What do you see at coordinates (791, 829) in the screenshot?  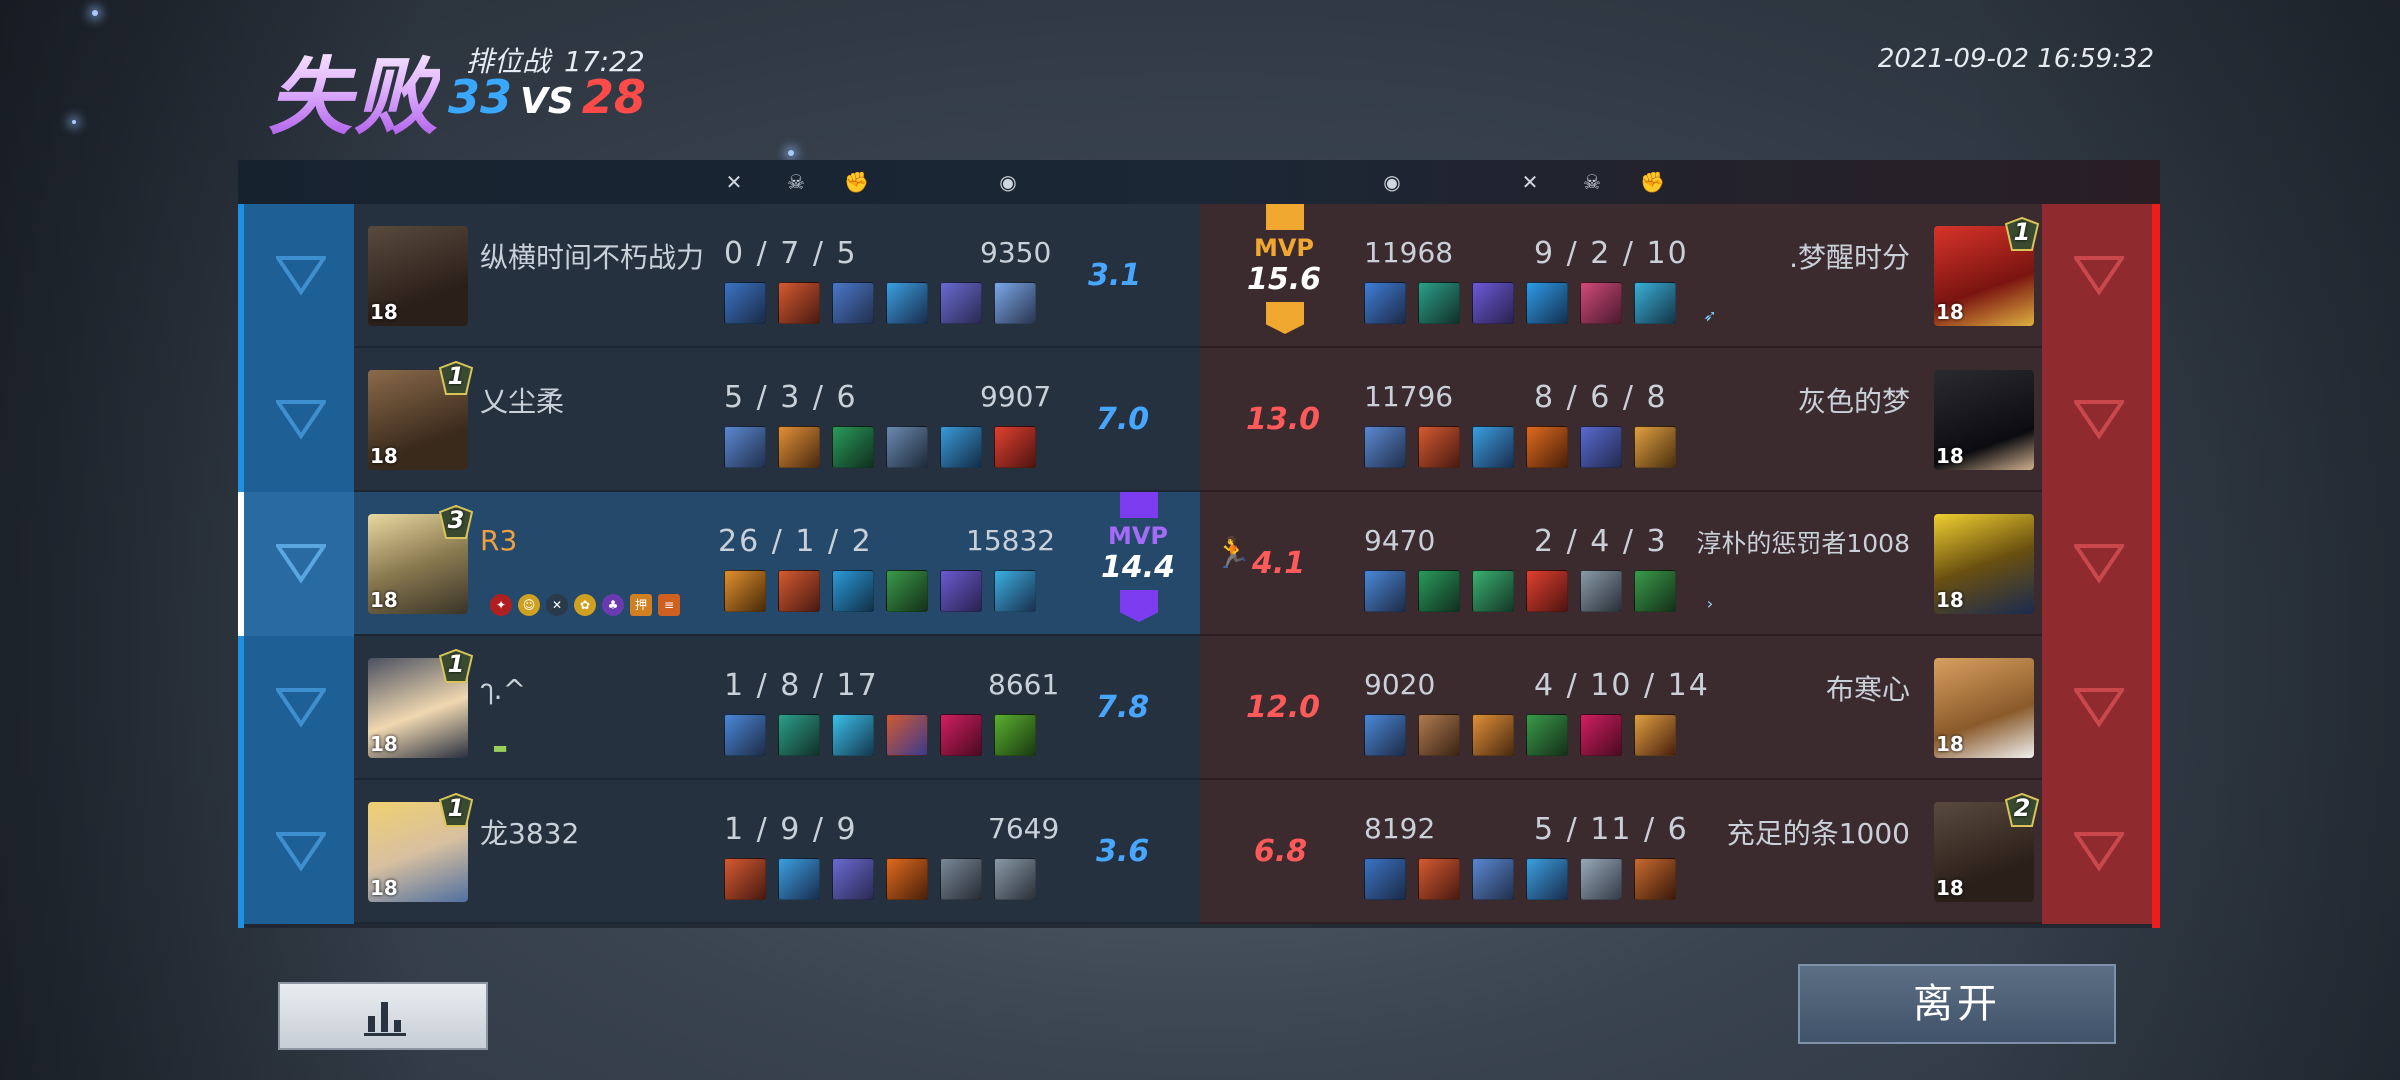 I see `player-kda: 1 / 9 / 9` at bounding box center [791, 829].